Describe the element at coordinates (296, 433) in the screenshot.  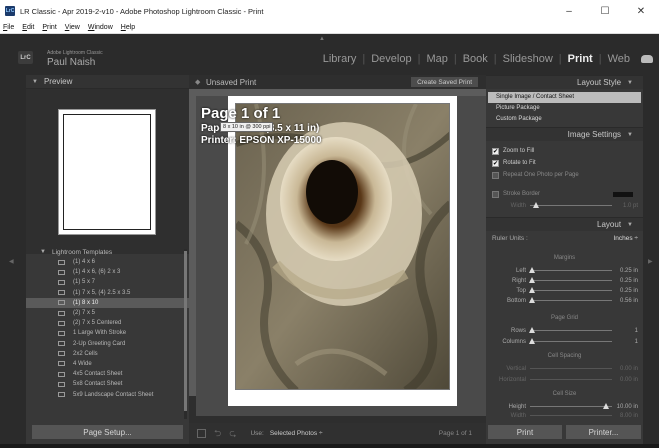
I see `use-photos-dropdown: Selected Photos ÷` at that location.